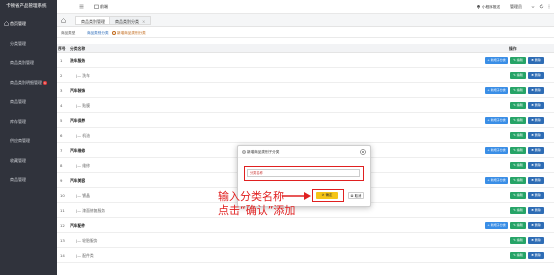 This screenshot has height=275, width=554. Describe the element at coordinates (62, 255) in the screenshot. I see `row-number: 14` at that location.